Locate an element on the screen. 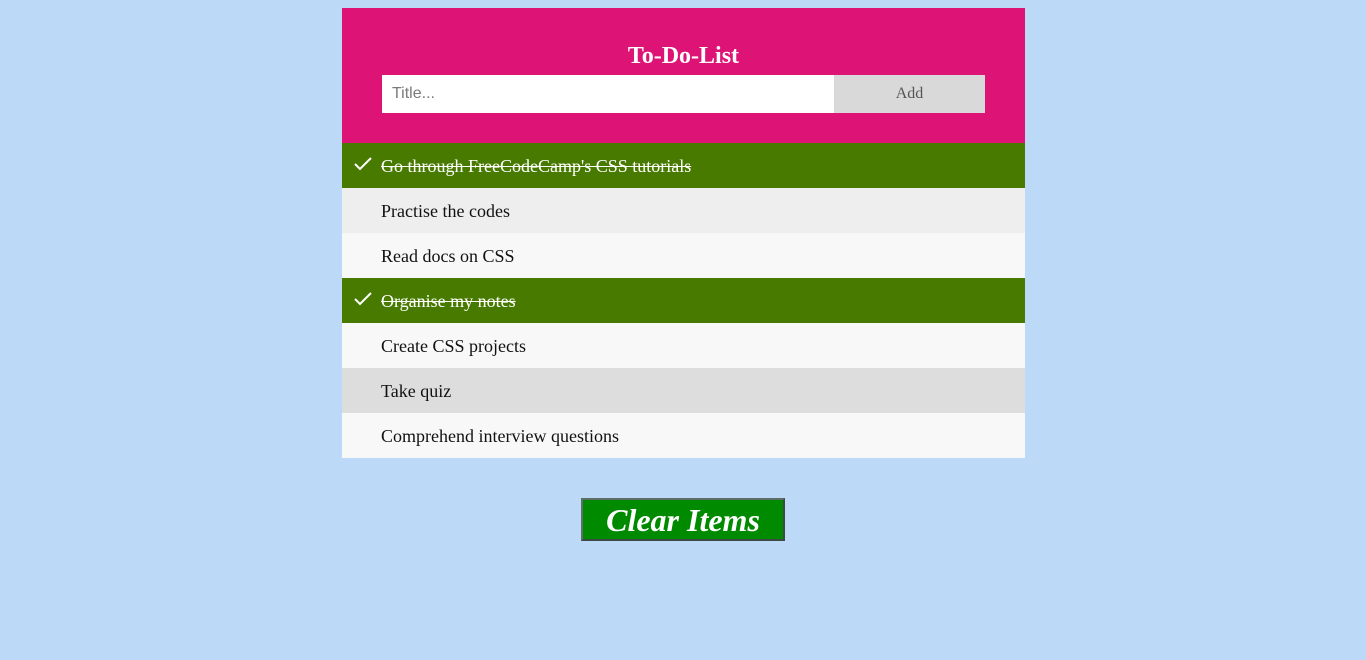  list-item-label: Practise the codes is located at coordinates (445, 211).